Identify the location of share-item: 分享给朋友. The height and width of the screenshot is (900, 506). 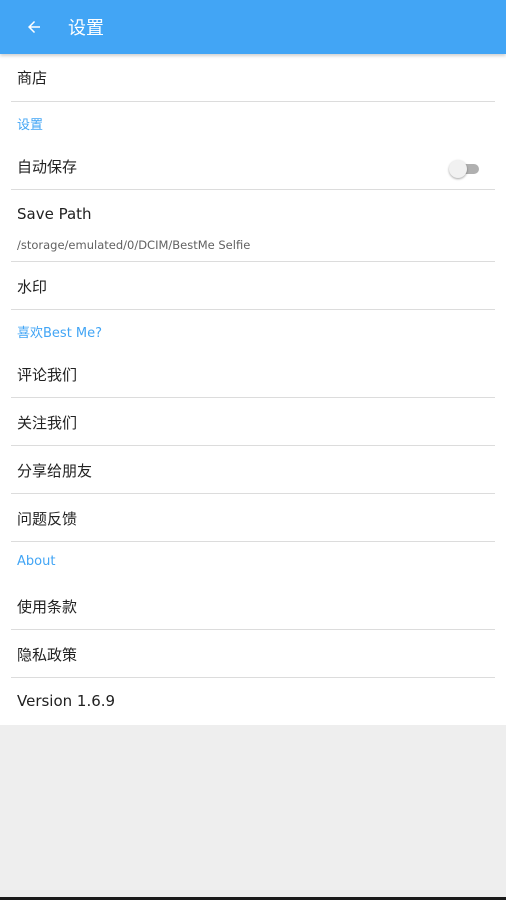
(253, 470).